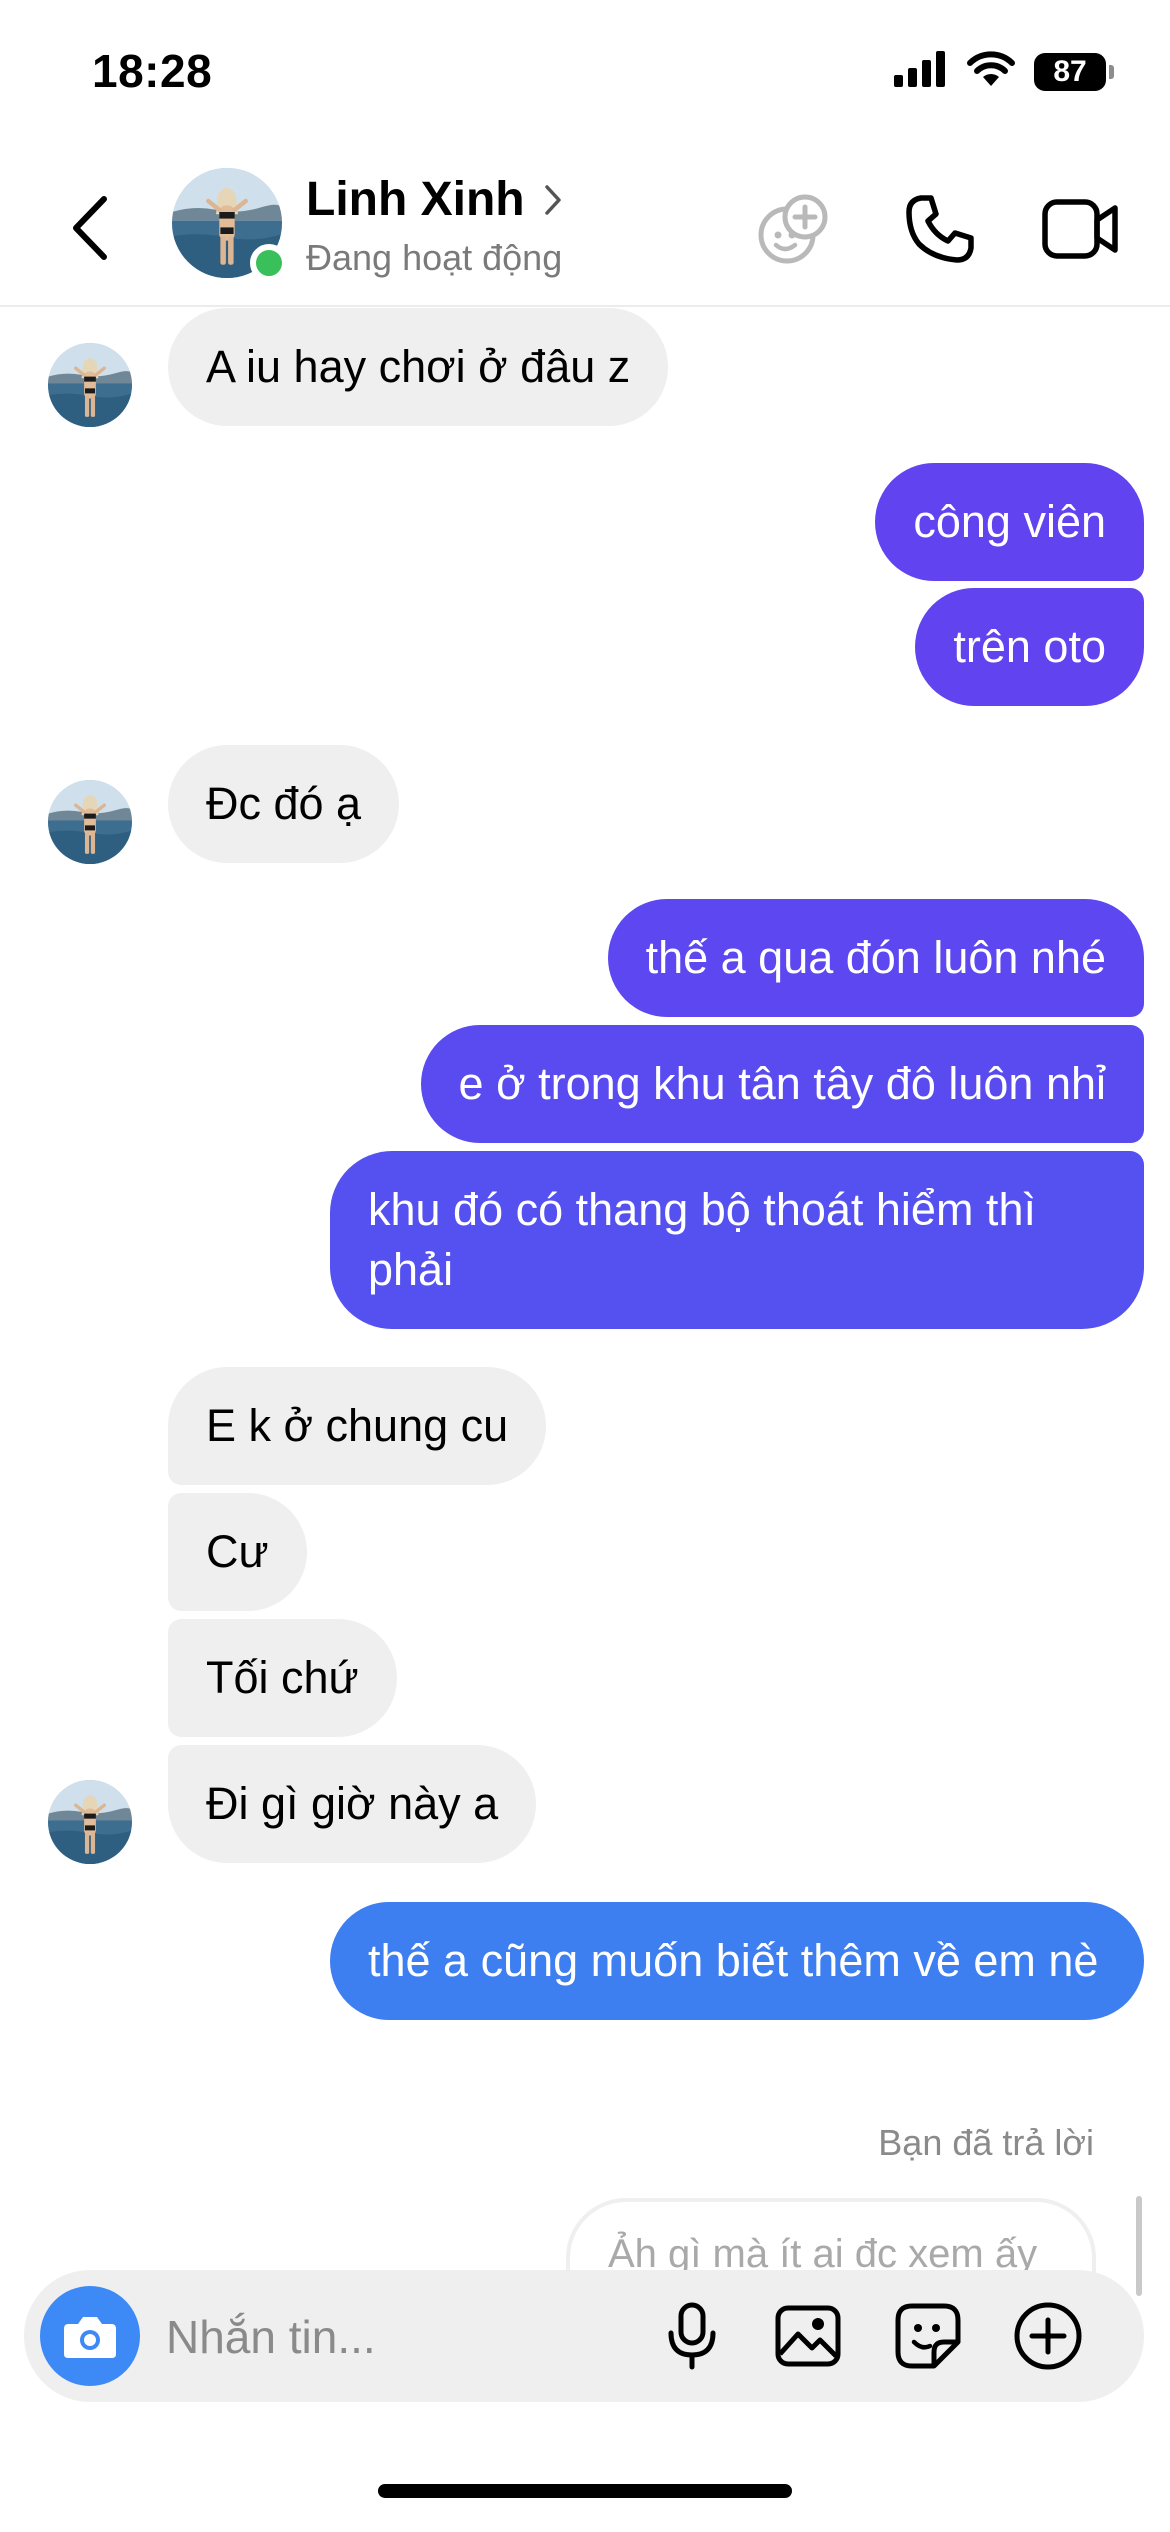  Describe the element at coordinates (991, 71) in the screenshot. I see `wifi-icon` at that location.